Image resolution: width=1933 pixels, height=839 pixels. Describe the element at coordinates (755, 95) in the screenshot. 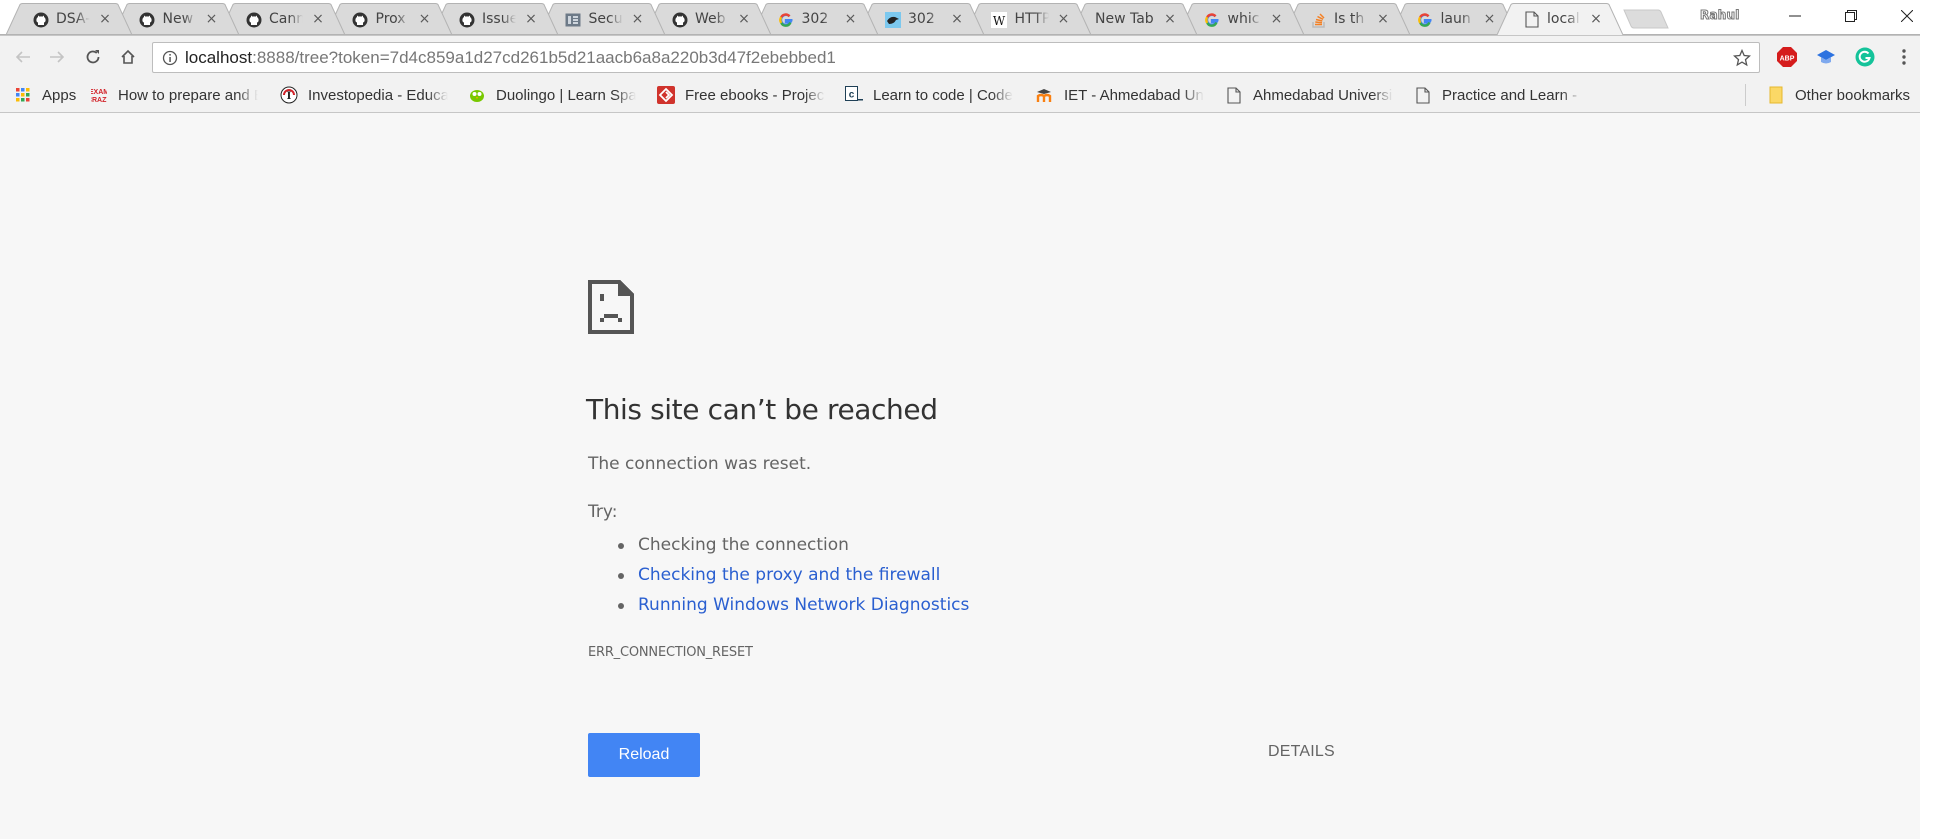

I see `bookmark-label: Free ebooks - Project` at that location.